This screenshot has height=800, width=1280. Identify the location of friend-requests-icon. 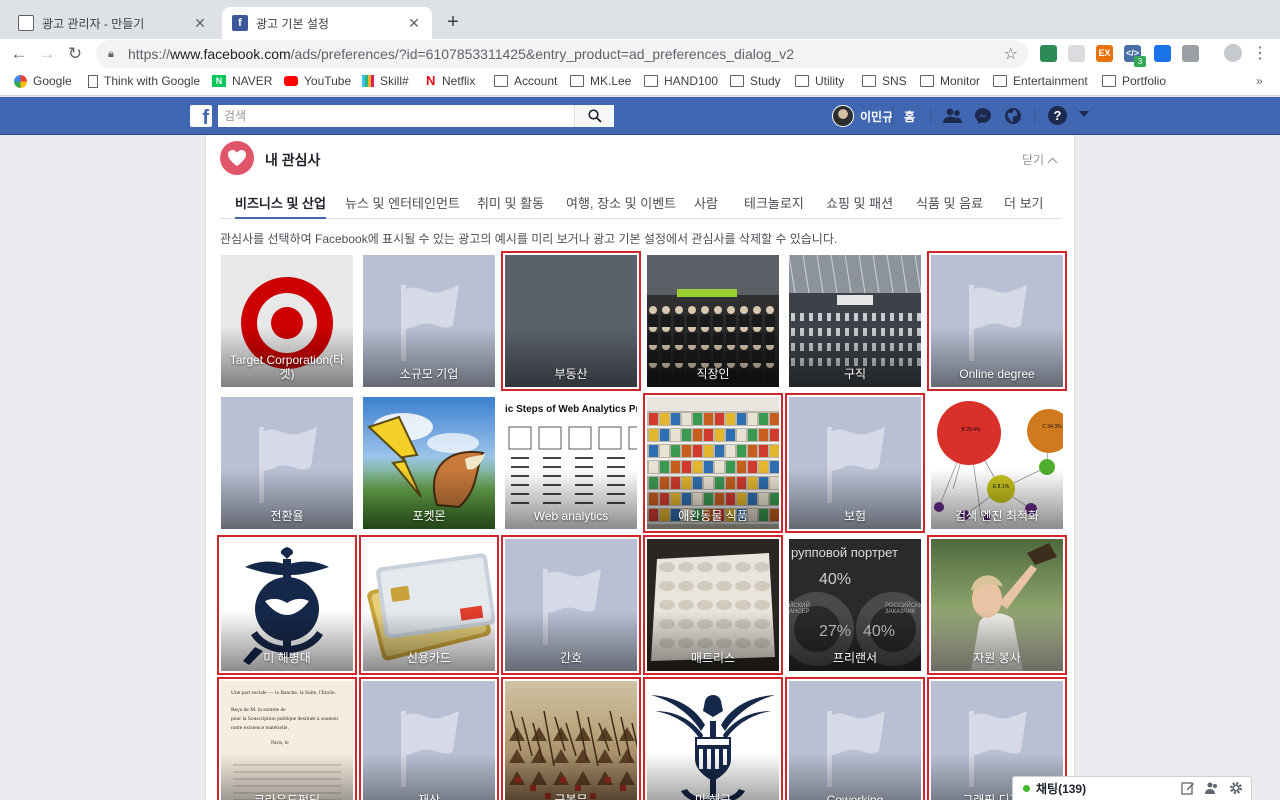
(953, 116).